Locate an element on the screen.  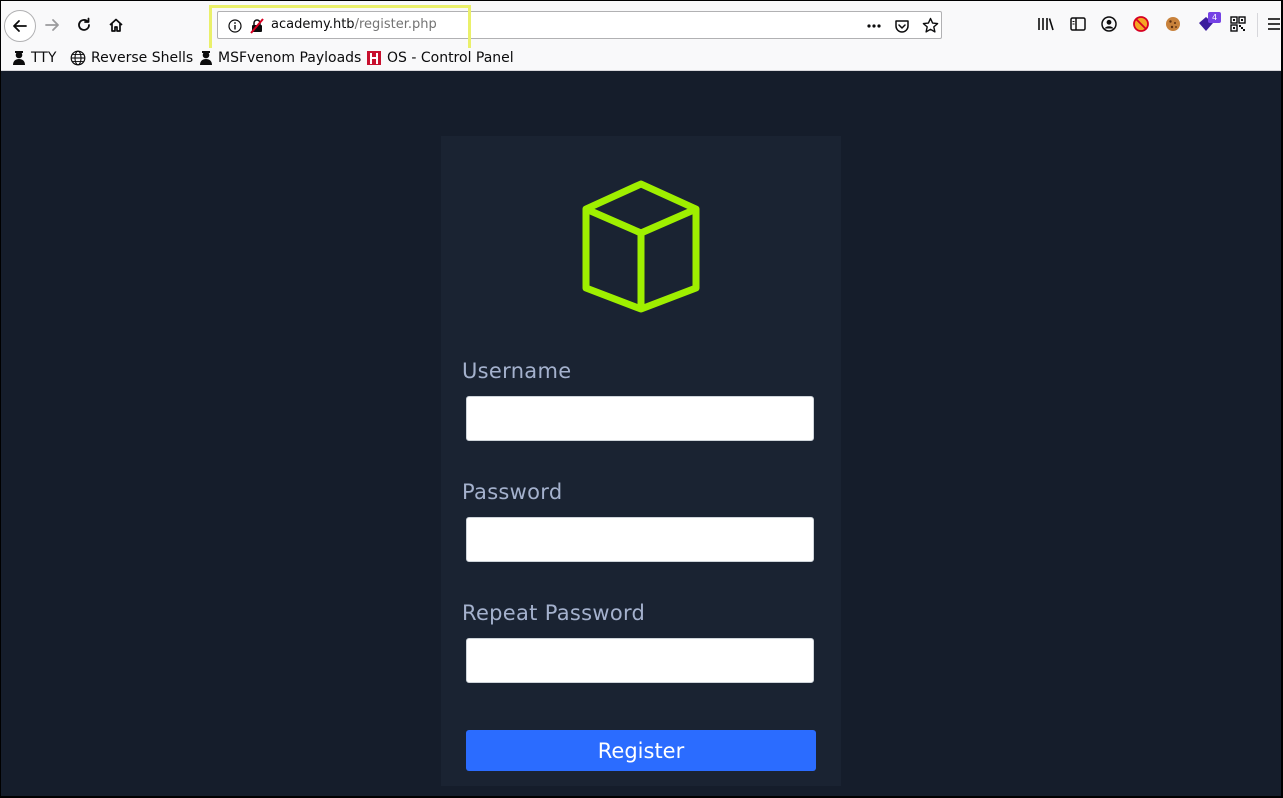
blocker-icon is located at coordinates (1141, 24).